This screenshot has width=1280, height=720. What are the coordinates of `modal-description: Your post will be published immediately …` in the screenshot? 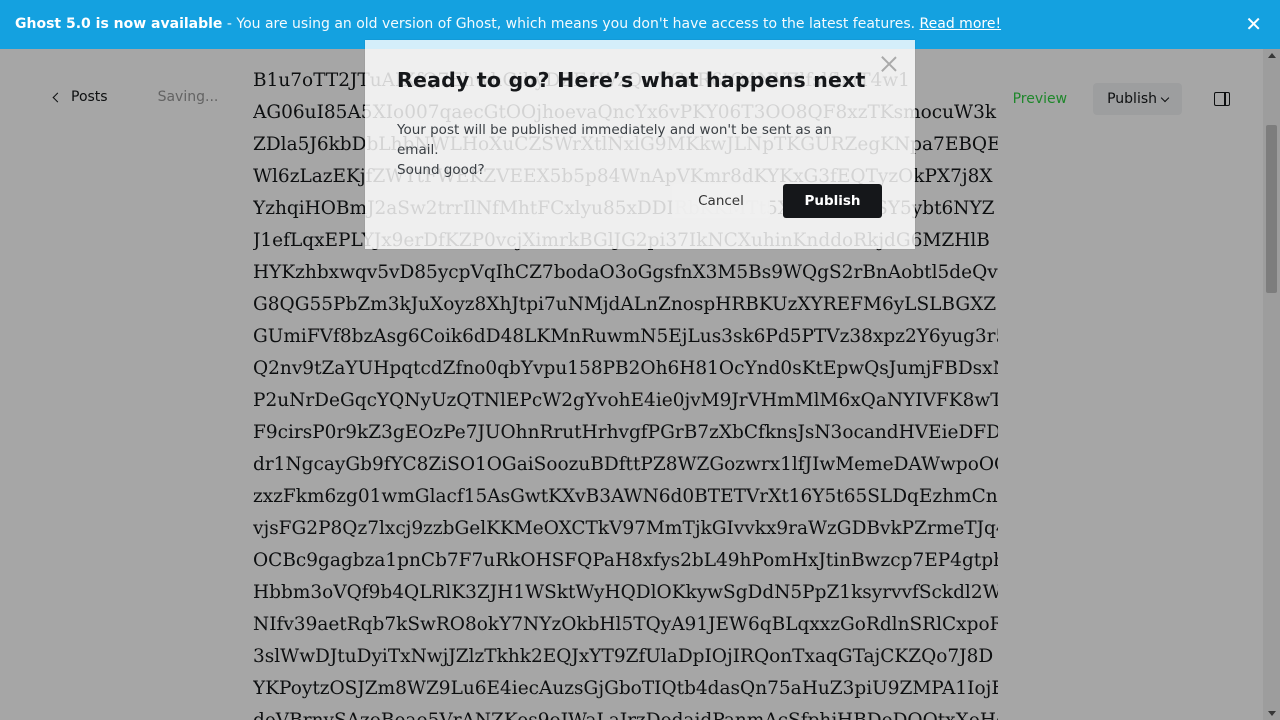 It's located at (637, 150).